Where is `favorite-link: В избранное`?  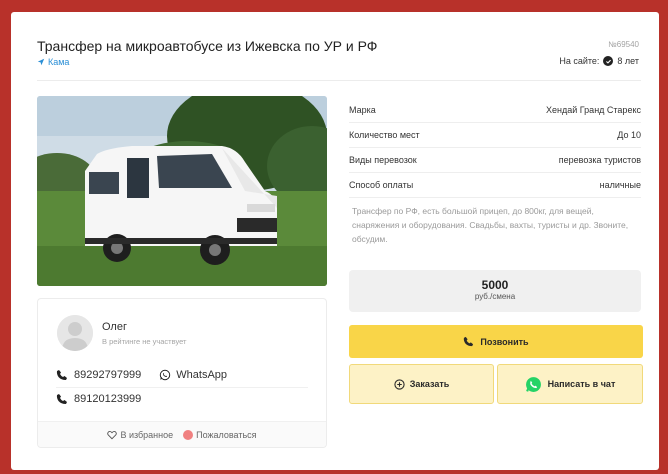
favorite-link: В избранное is located at coordinates (140, 435).